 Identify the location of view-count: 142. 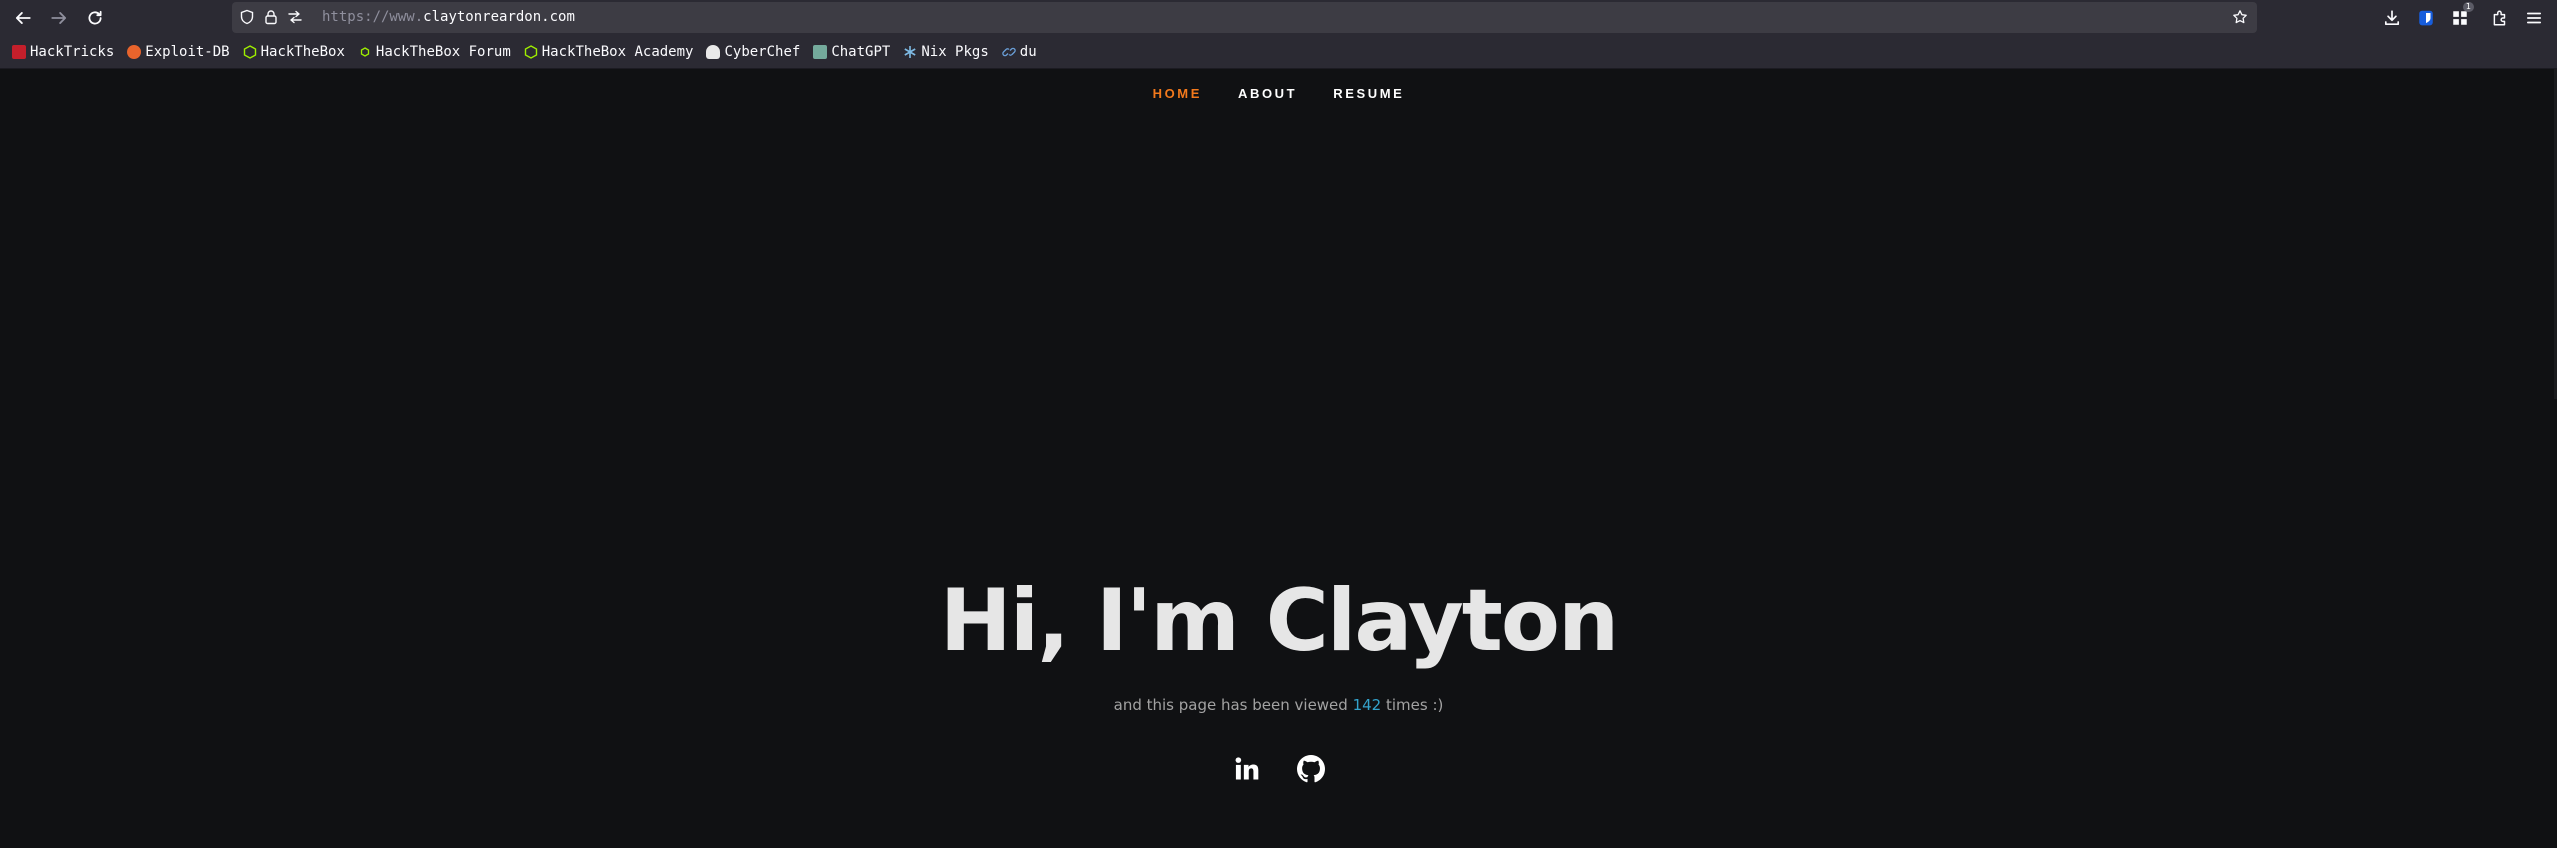
(1367, 705).